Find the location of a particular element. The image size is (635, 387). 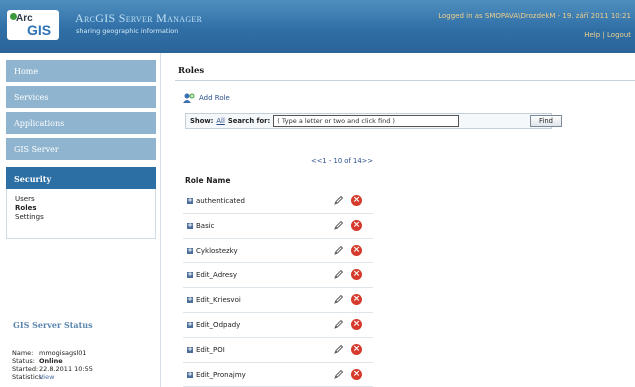

page-title: Roles is located at coordinates (191, 71).